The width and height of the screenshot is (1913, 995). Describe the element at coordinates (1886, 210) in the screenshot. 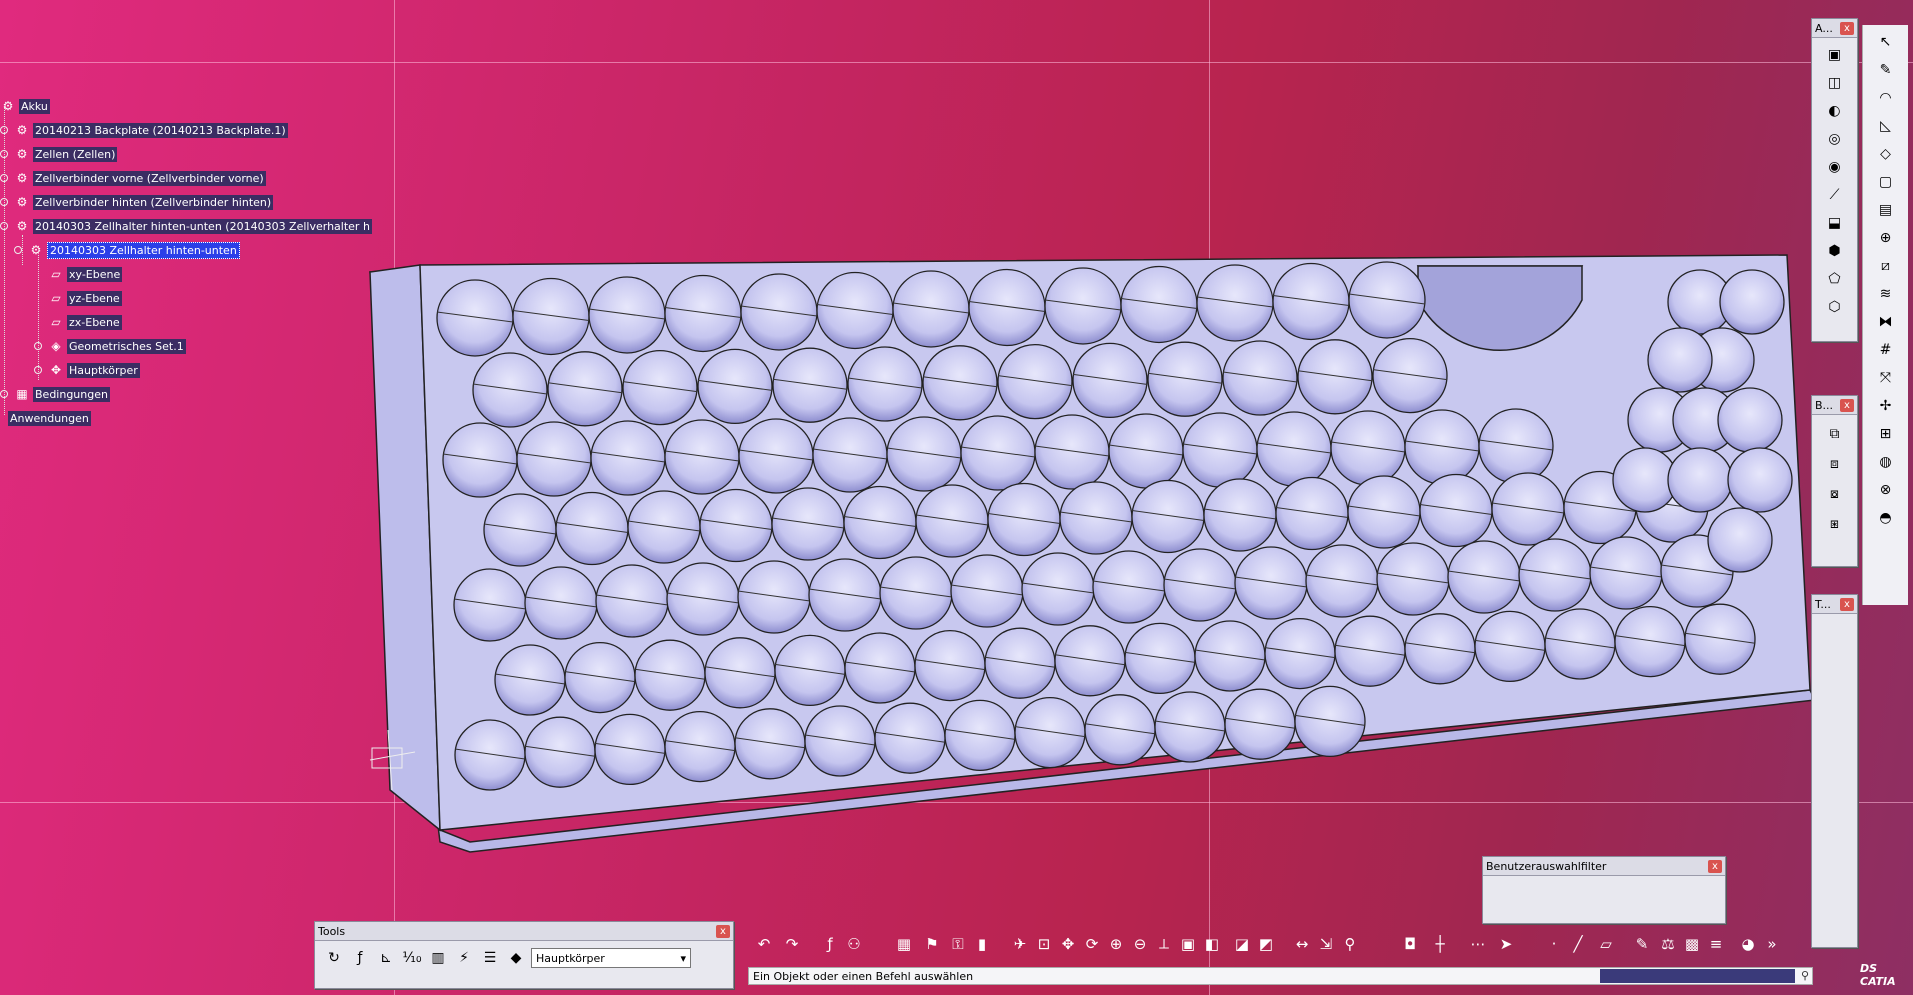

I see `thickness-icon: ▤` at that location.